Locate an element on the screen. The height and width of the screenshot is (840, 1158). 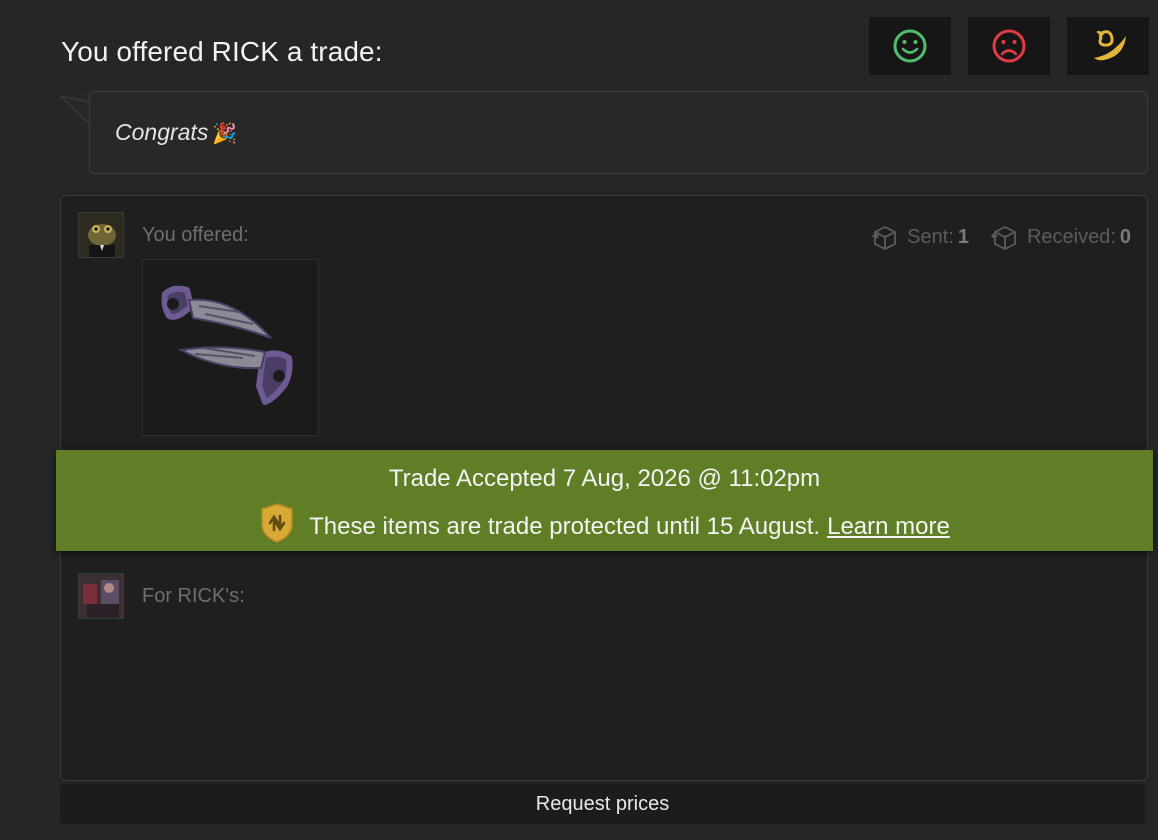
frog-avatar-icon is located at coordinates (101, 235).